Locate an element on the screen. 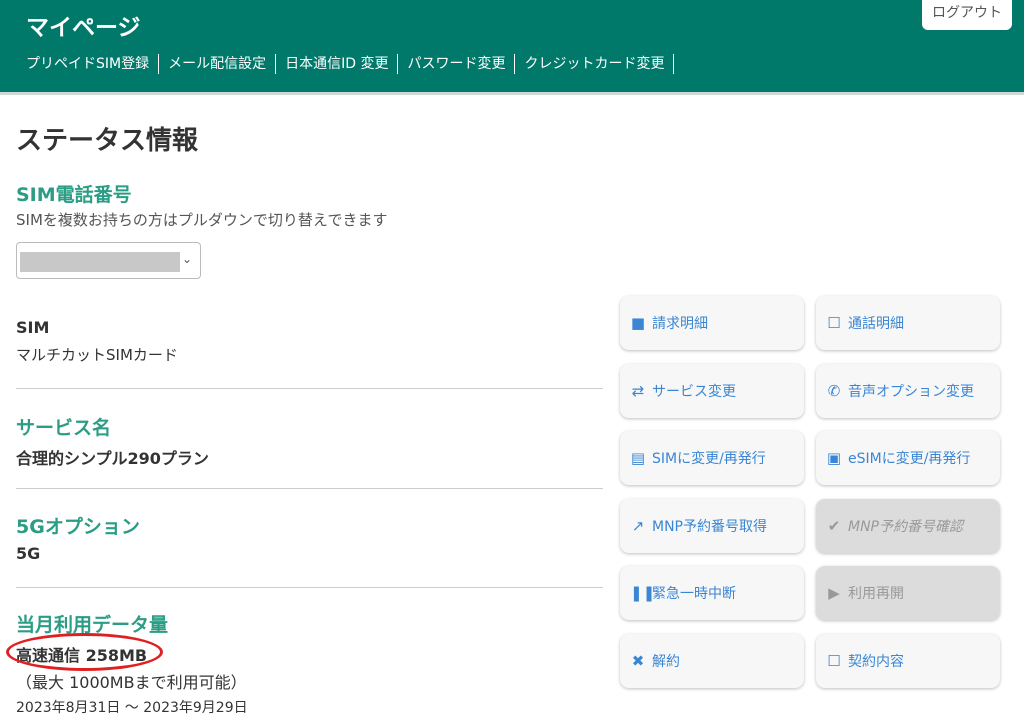 This screenshot has height=725, width=1024. resume-button: ▶ 利用再開 is located at coordinates (908, 593).